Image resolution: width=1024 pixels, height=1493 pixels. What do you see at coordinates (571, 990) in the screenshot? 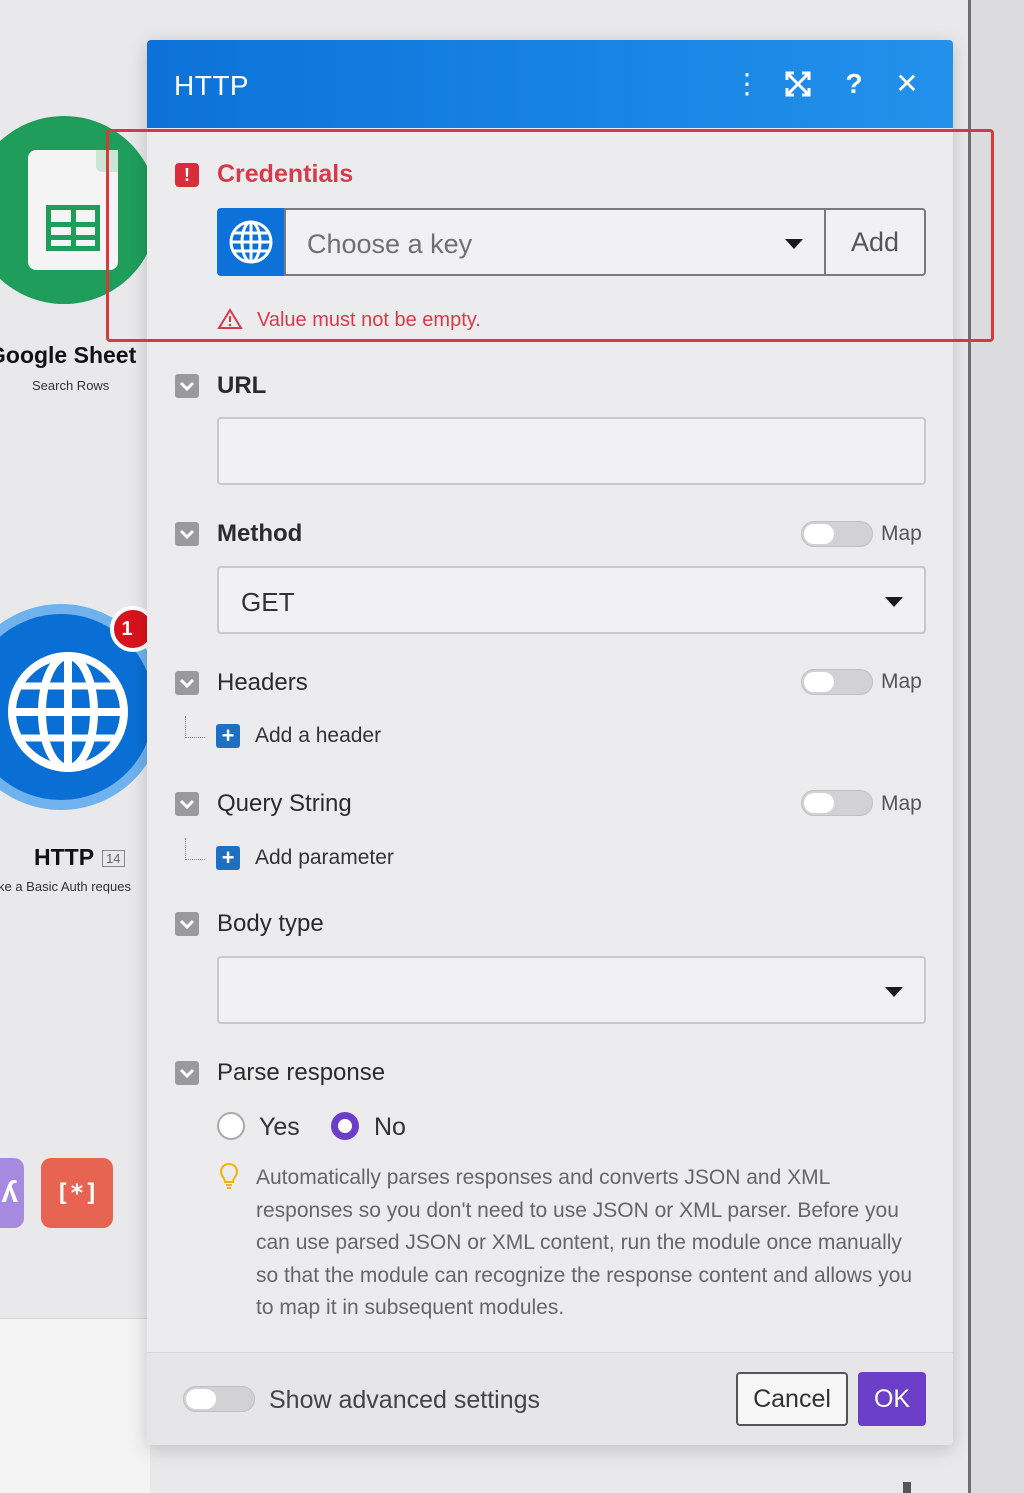
I see `body-type-select` at bounding box center [571, 990].